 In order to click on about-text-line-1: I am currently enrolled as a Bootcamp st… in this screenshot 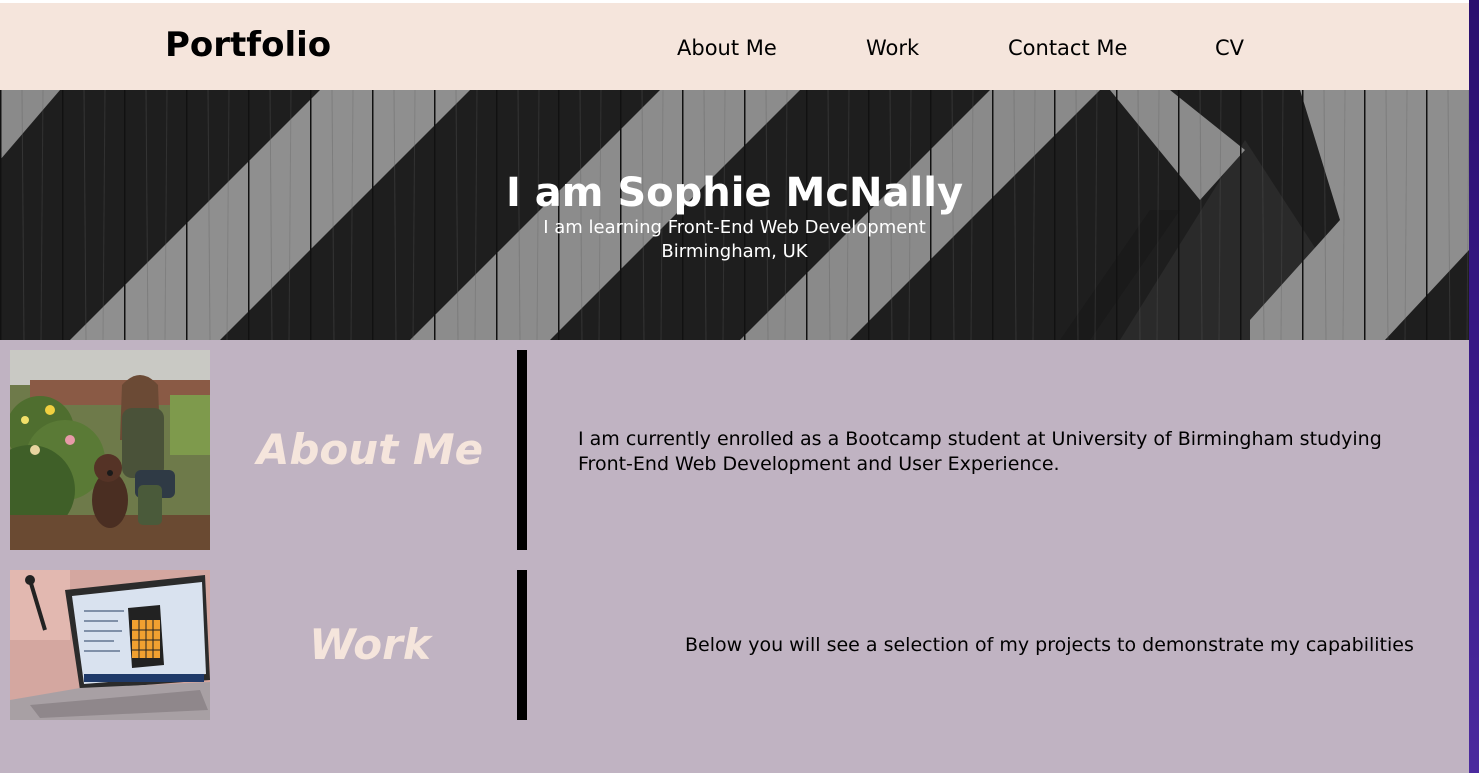, I will do `click(980, 439)`.